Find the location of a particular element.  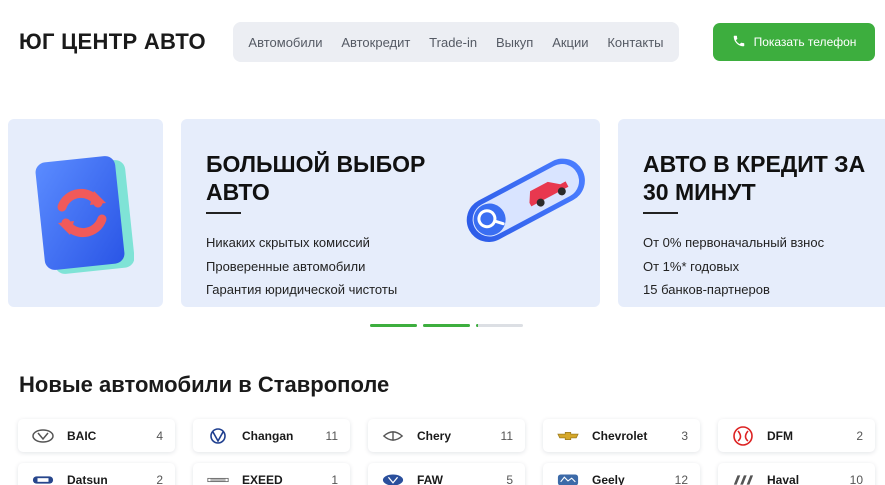

list-item: 15 банков-партнеров is located at coordinates (706, 289).